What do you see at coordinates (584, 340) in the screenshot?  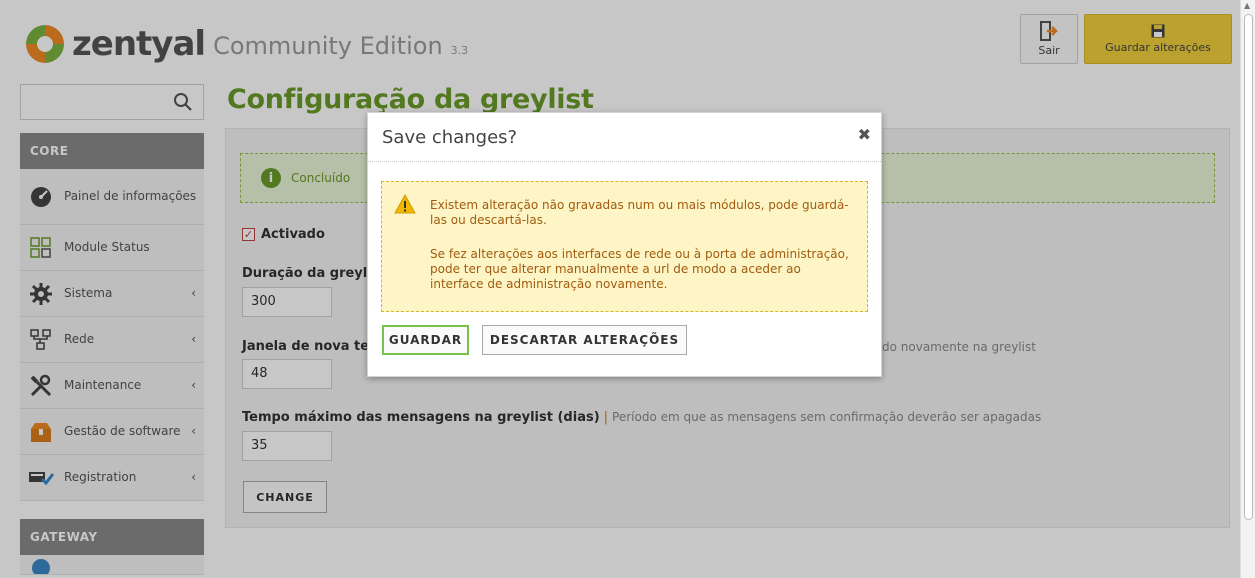 I see `discard-changes-button: DESCARTAR ALTERAÇÕES` at bounding box center [584, 340].